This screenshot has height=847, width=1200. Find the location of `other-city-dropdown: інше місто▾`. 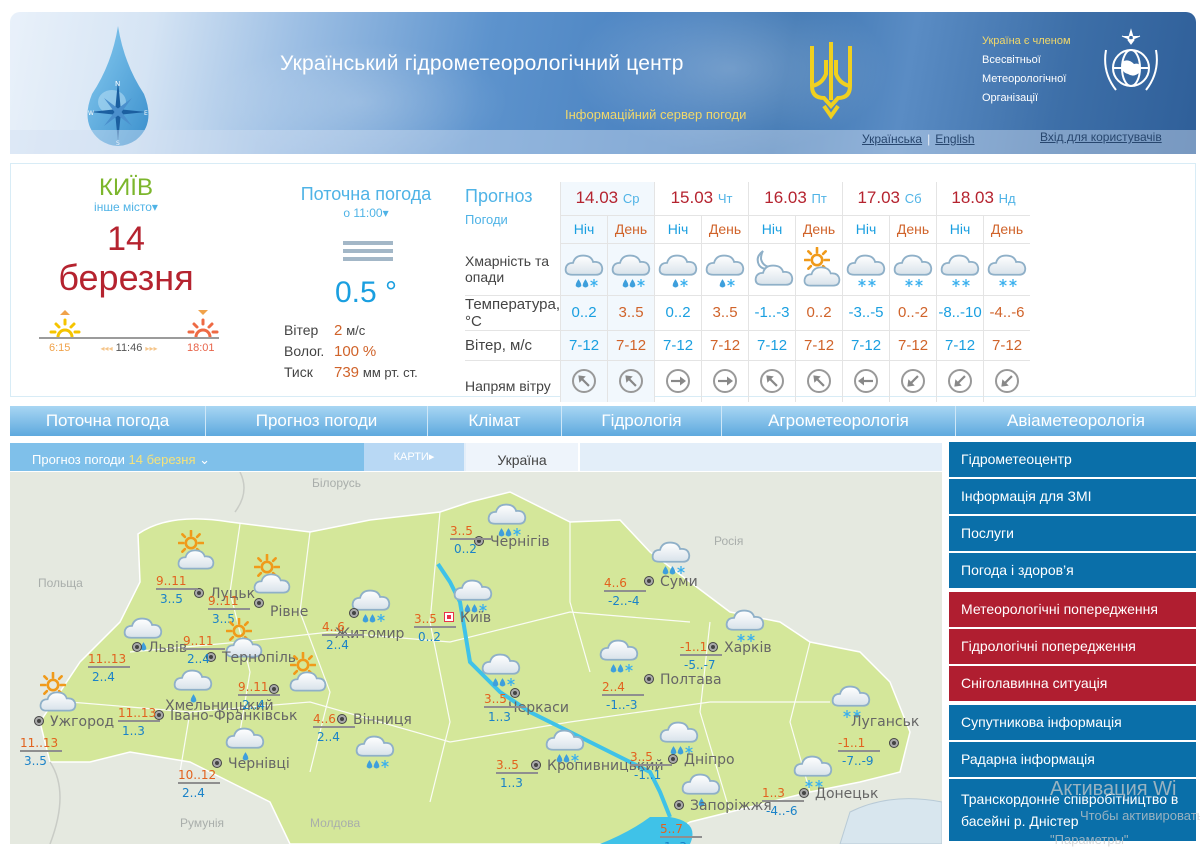

other-city-dropdown: інше місто▾ is located at coordinates (126, 207).